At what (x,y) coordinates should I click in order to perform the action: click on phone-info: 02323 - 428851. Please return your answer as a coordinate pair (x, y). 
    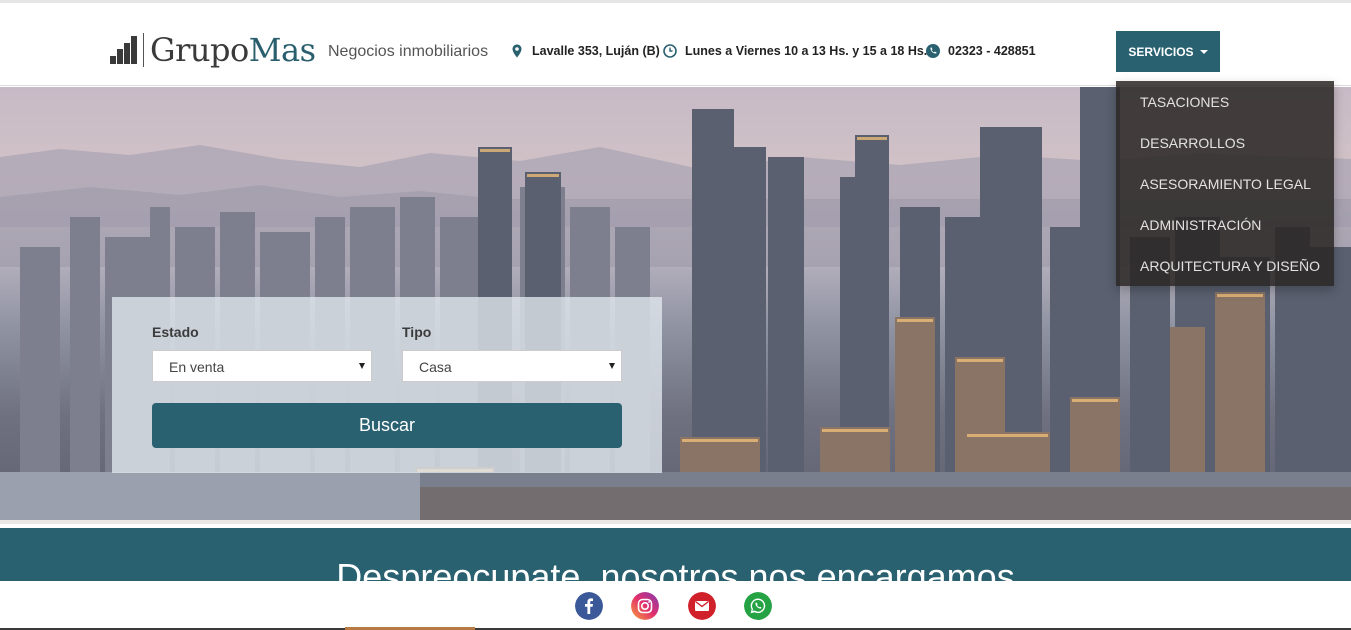
    Looking at the image, I should click on (981, 51).